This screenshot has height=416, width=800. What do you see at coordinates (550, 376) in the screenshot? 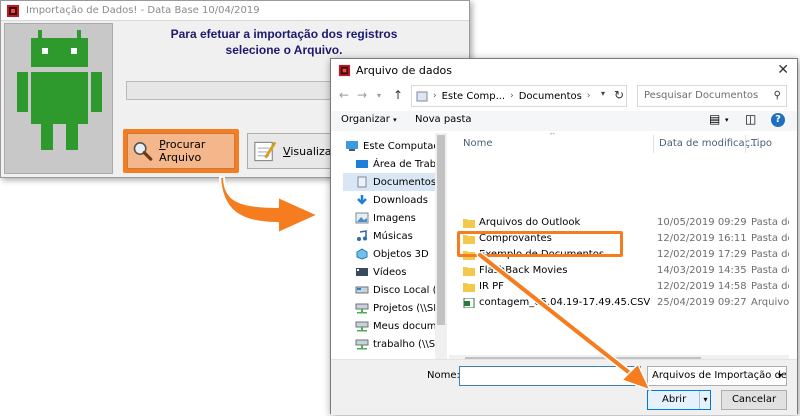
I see `file-name-input` at bounding box center [550, 376].